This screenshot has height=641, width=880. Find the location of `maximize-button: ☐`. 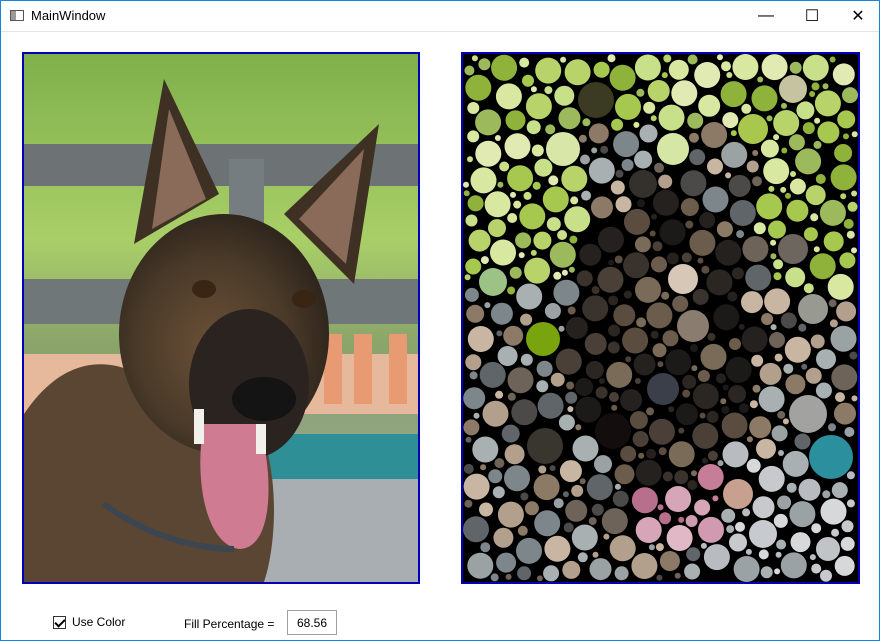

maximize-button: ☐ is located at coordinates (812, 16).